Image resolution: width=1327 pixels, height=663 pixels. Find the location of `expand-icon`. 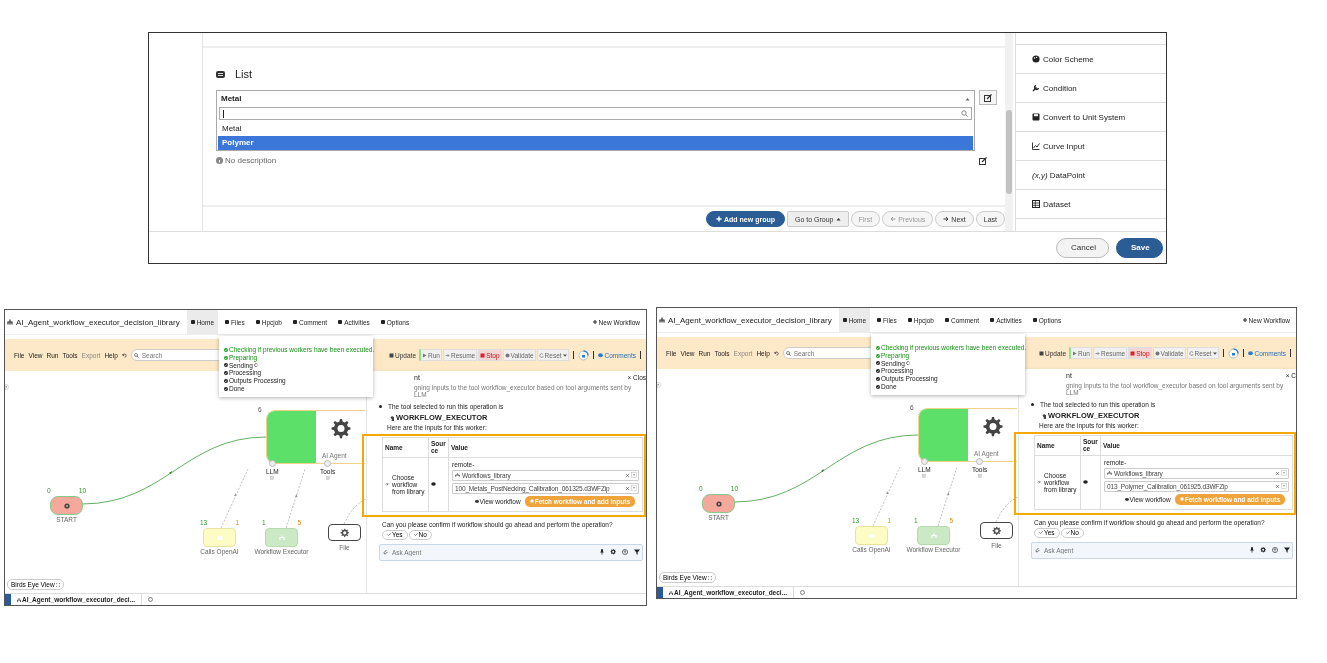

expand-icon is located at coordinates (709, 577).